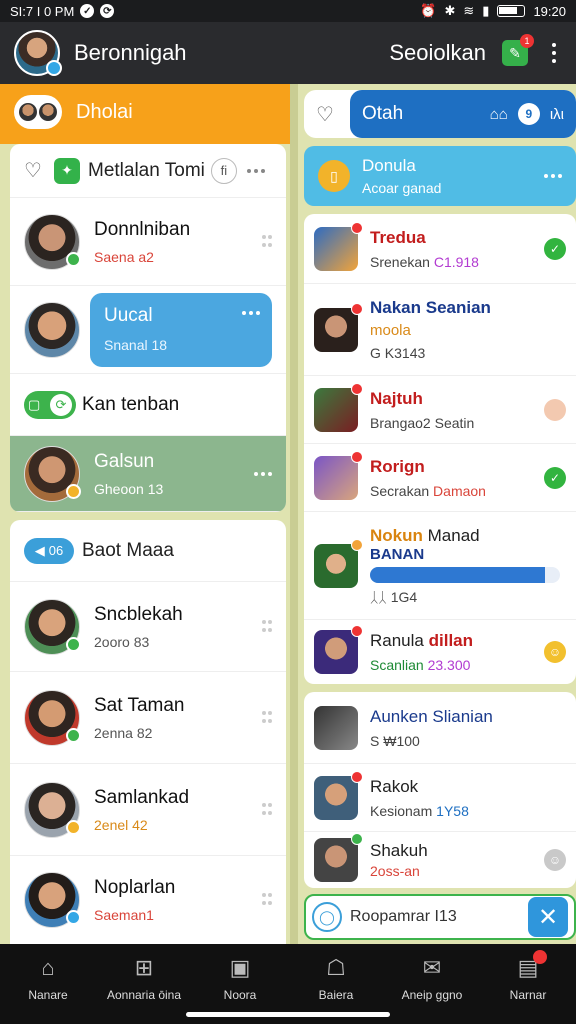 This screenshot has width=576, height=1024. Describe the element at coordinates (457, 491) in the screenshot. I see `conversation-subtitle: Secrakan Damaon` at that location.